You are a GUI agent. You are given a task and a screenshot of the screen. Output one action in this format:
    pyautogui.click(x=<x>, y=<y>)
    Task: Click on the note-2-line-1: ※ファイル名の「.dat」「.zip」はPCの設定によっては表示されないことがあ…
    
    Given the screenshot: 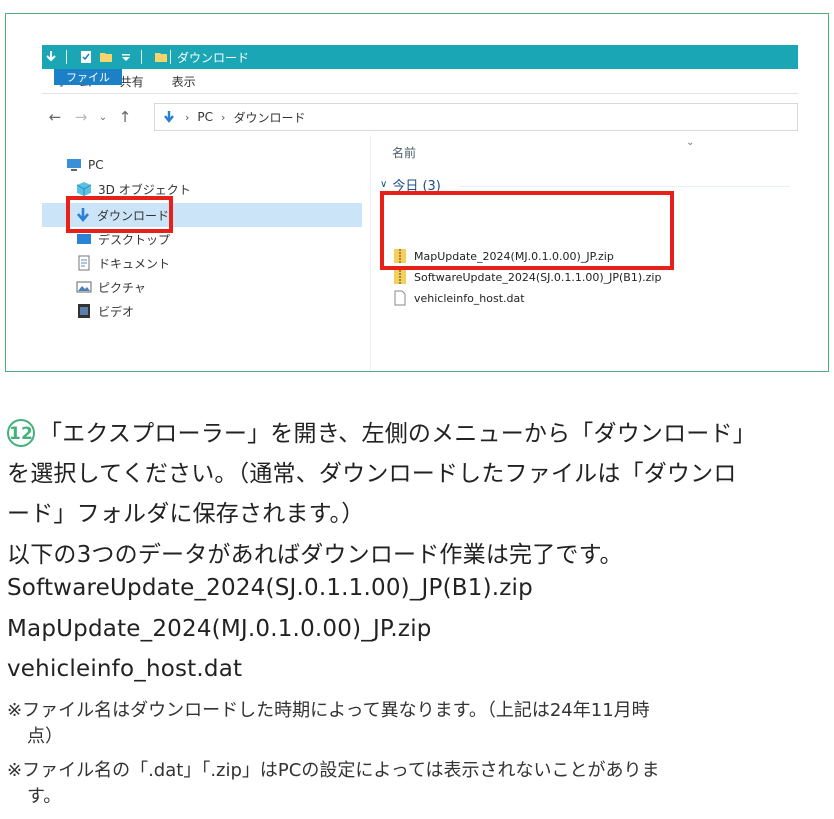 What is the action you would take?
    pyautogui.click(x=333, y=770)
    